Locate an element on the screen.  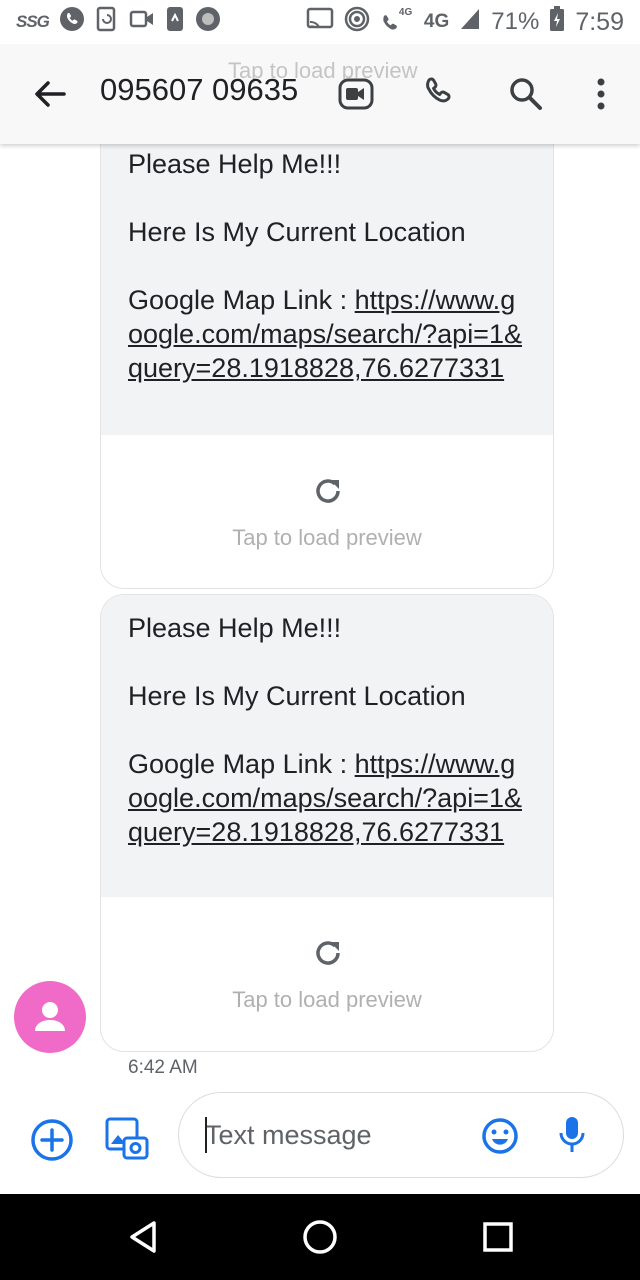
gallery-button is located at coordinates (127, 1141).